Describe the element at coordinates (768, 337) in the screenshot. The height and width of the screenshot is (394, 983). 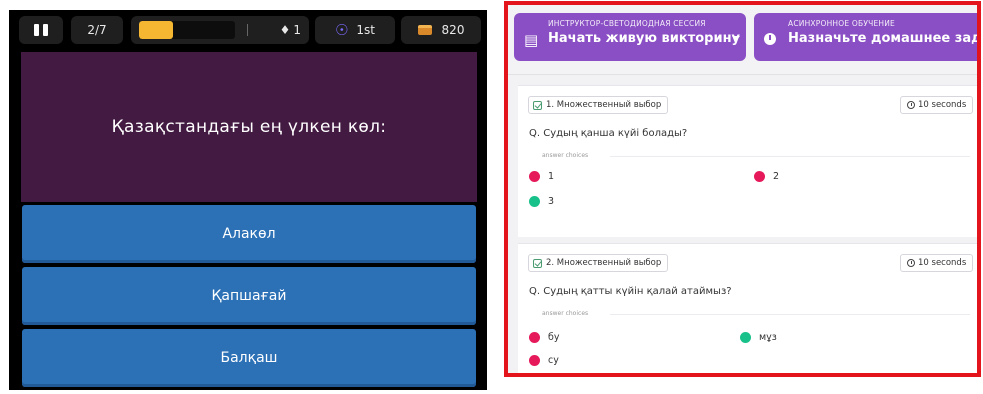
I see `answer-choice-text: мұз` at that location.